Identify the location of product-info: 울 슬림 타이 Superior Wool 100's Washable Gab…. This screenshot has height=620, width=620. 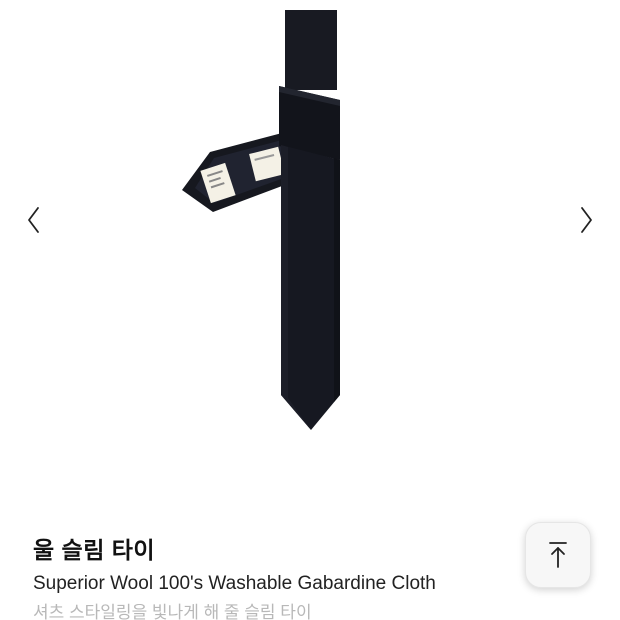
(273, 575).